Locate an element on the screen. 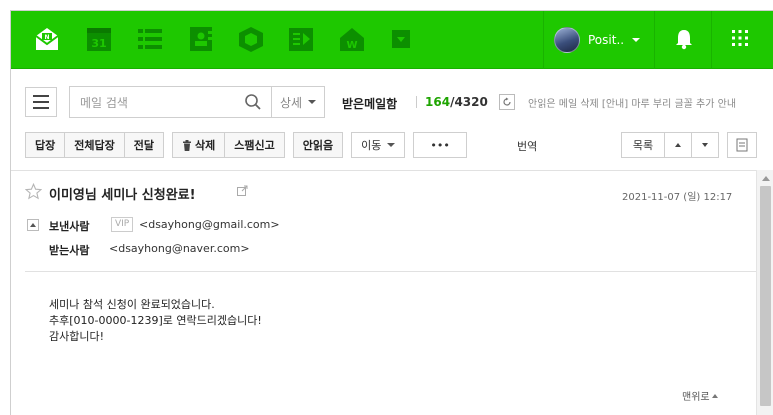  star-icon is located at coordinates (33, 192).